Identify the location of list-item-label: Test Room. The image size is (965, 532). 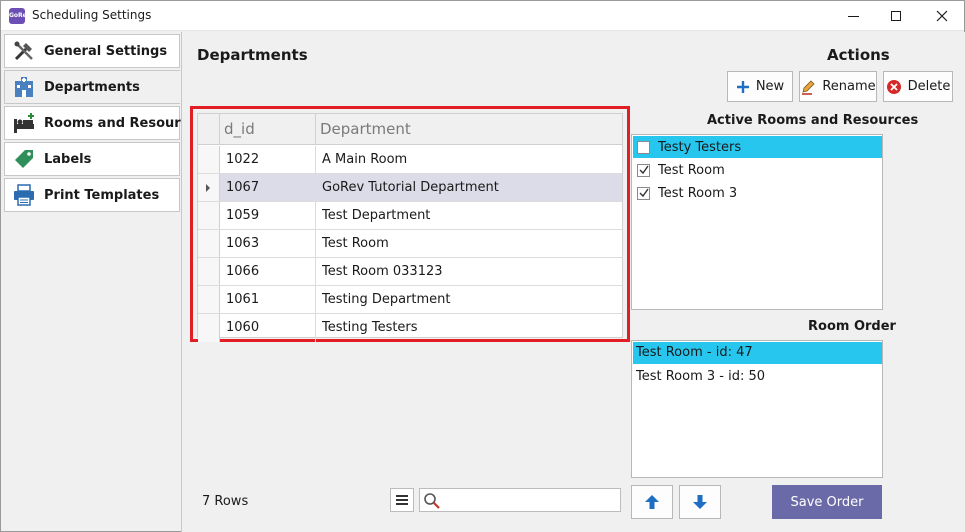
(691, 170).